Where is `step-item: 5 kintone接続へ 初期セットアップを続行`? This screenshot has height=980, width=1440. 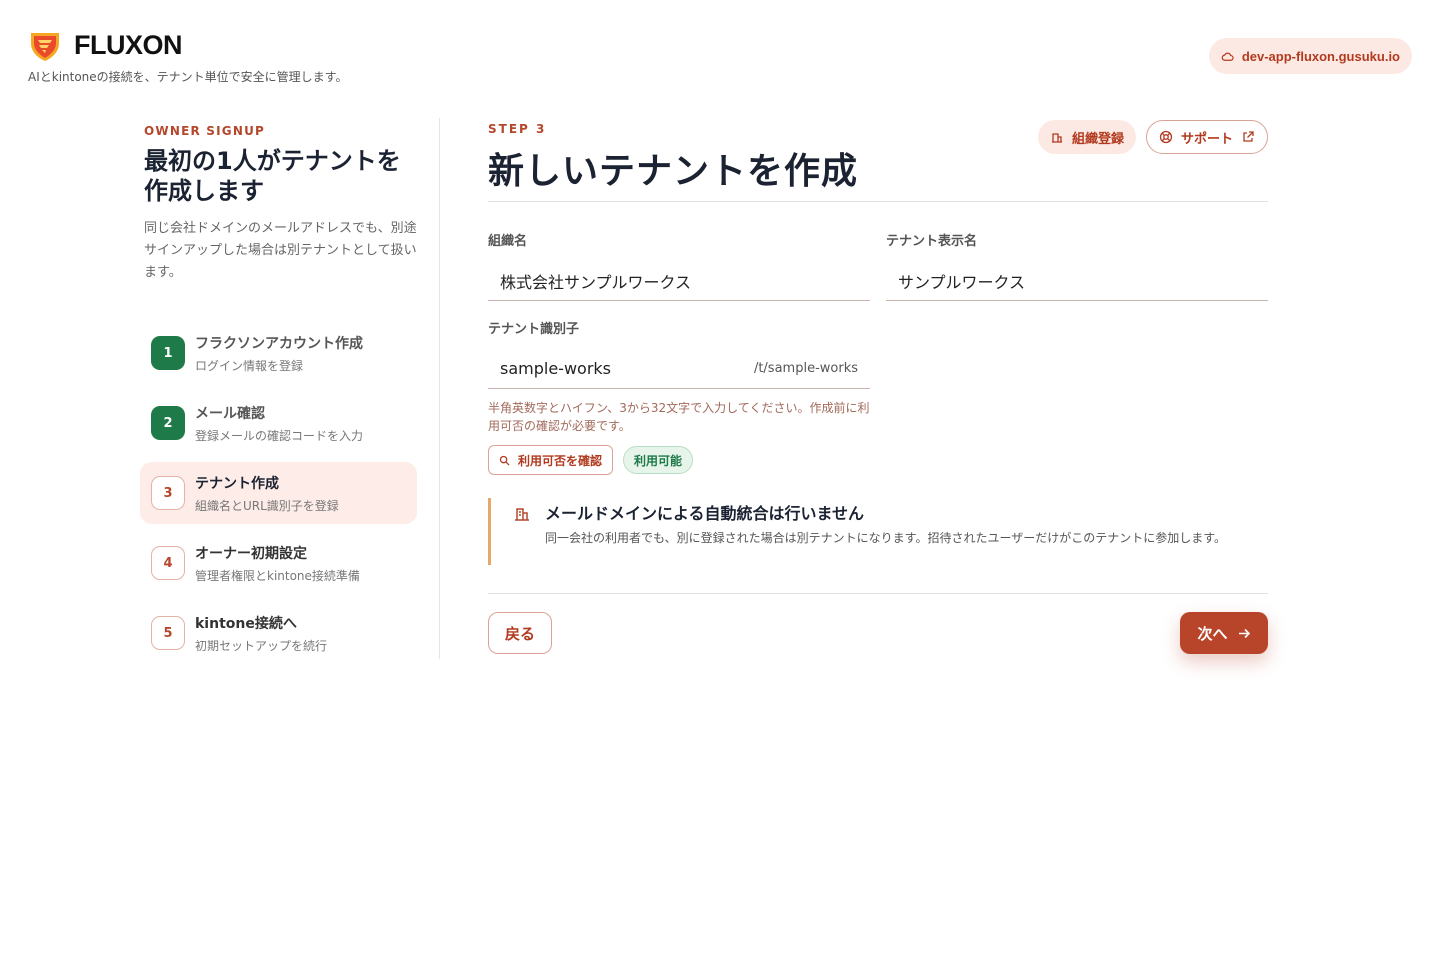
step-item: 5 kintone接続へ 初期セットアップを続行 is located at coordinates (278, 633).